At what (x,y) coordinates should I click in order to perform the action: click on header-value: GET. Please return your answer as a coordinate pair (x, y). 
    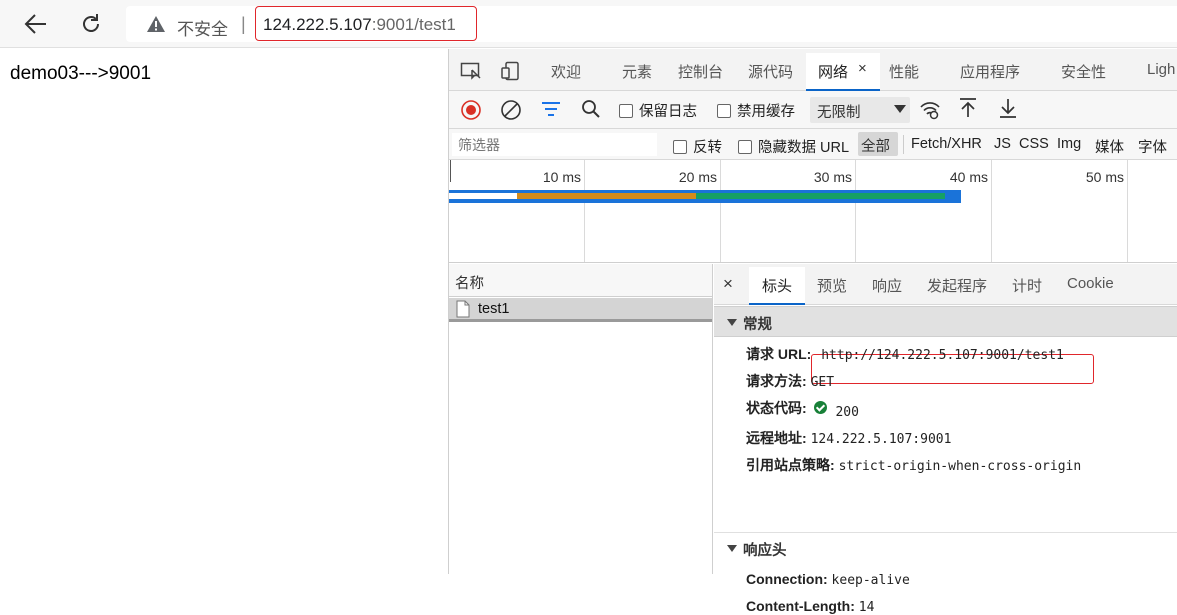
    Looking at the image, I should click on (822, 382).